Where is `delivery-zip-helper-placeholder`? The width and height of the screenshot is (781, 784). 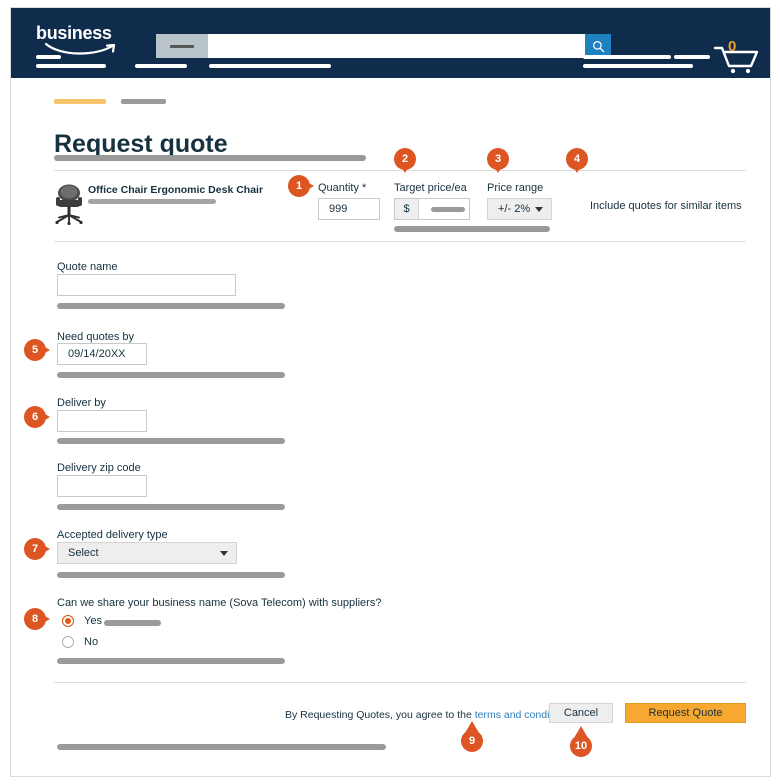 delivery-zip-helper-placeholder is located at coordinates (171, 507).